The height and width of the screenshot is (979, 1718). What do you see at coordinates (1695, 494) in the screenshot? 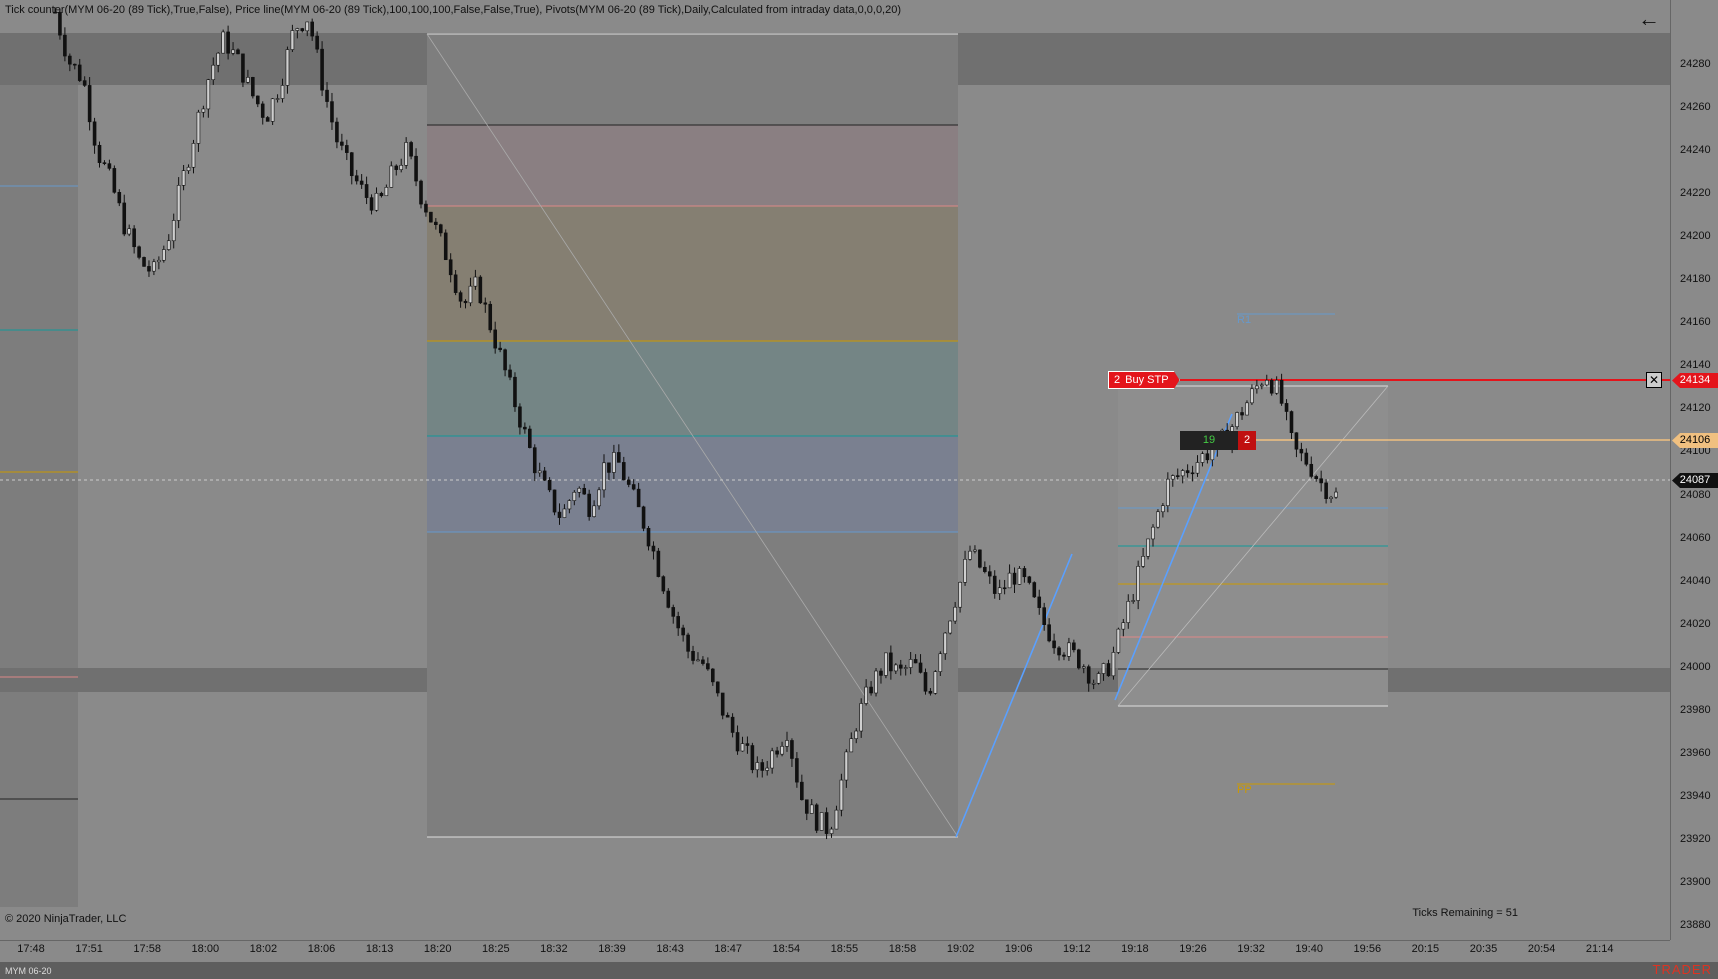
I see `price-label: 24080` at bounding box center [1695, 494].